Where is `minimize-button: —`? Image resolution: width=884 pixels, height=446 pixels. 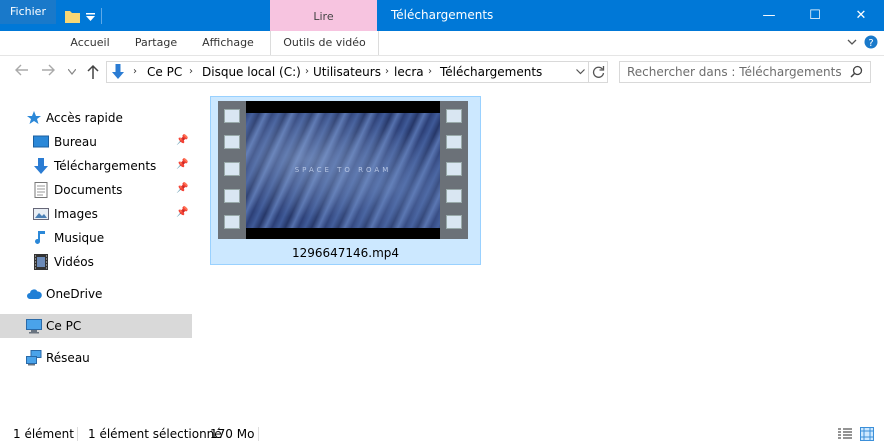
minimize-button: — is located at coordinates (769, 15).